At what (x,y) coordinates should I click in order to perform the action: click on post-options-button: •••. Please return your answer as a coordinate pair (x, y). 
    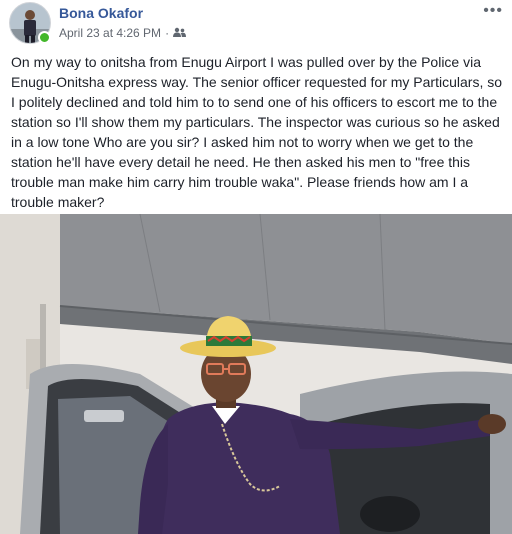
    Looking at the image, I should click on (493, 11).